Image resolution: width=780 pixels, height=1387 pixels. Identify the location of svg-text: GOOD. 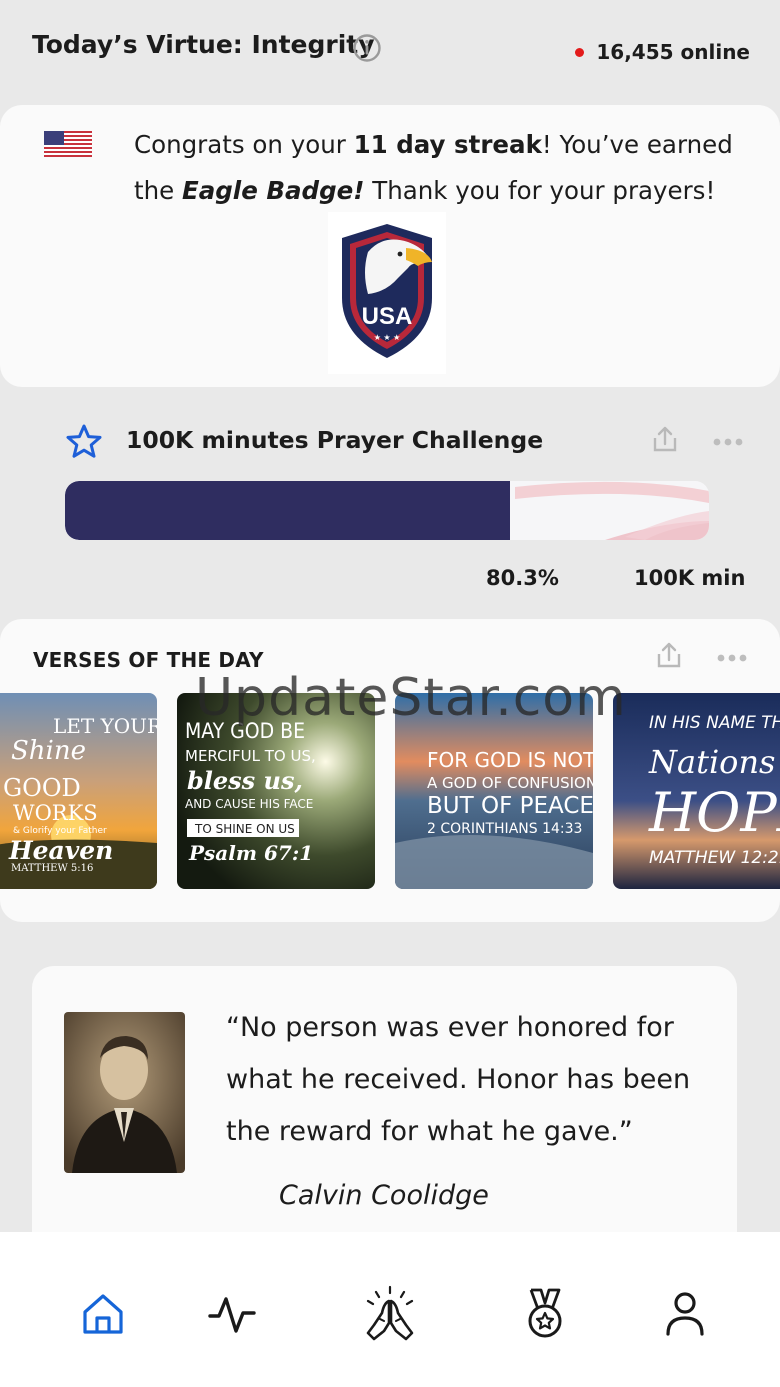
(42, 788).